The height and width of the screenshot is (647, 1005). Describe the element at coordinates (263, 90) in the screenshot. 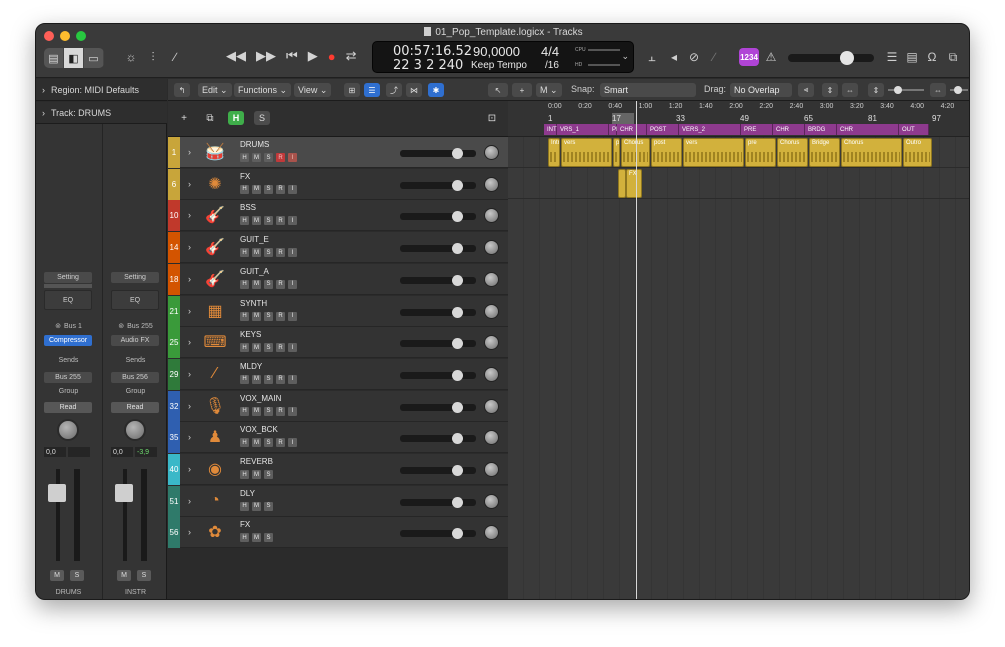

I see `functions-menu: Functions ⌄` at that location.